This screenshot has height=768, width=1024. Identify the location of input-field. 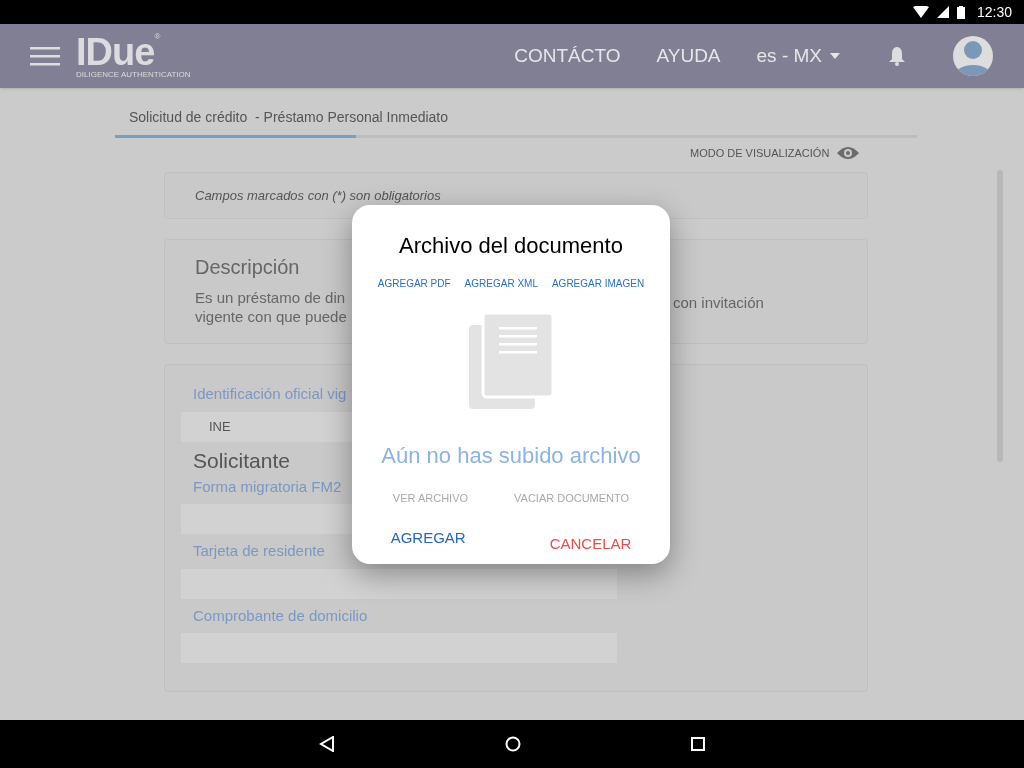
(399, 583).